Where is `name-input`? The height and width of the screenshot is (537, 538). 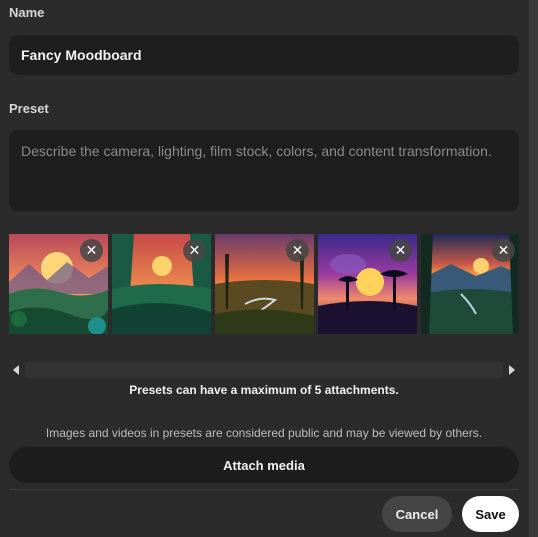
name-input is located at coordinates (264, 55).